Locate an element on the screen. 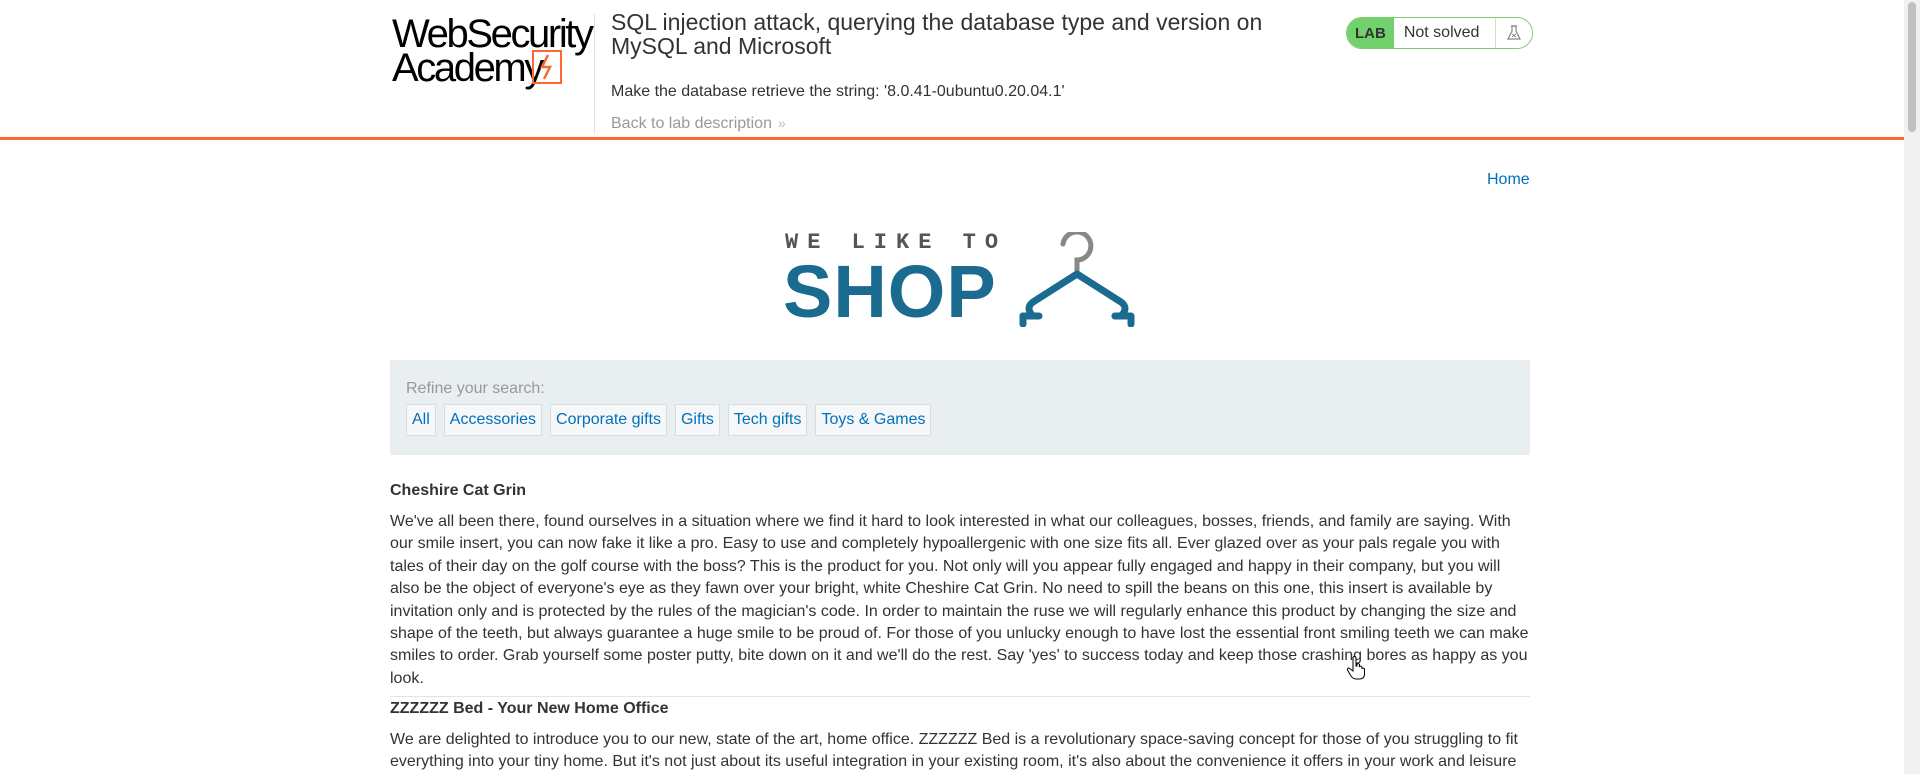 Image resolution: width=1920 pixels, height=774 pixels. lab-status-widget: LAB Not solved is located at coordinates (1440, 33).